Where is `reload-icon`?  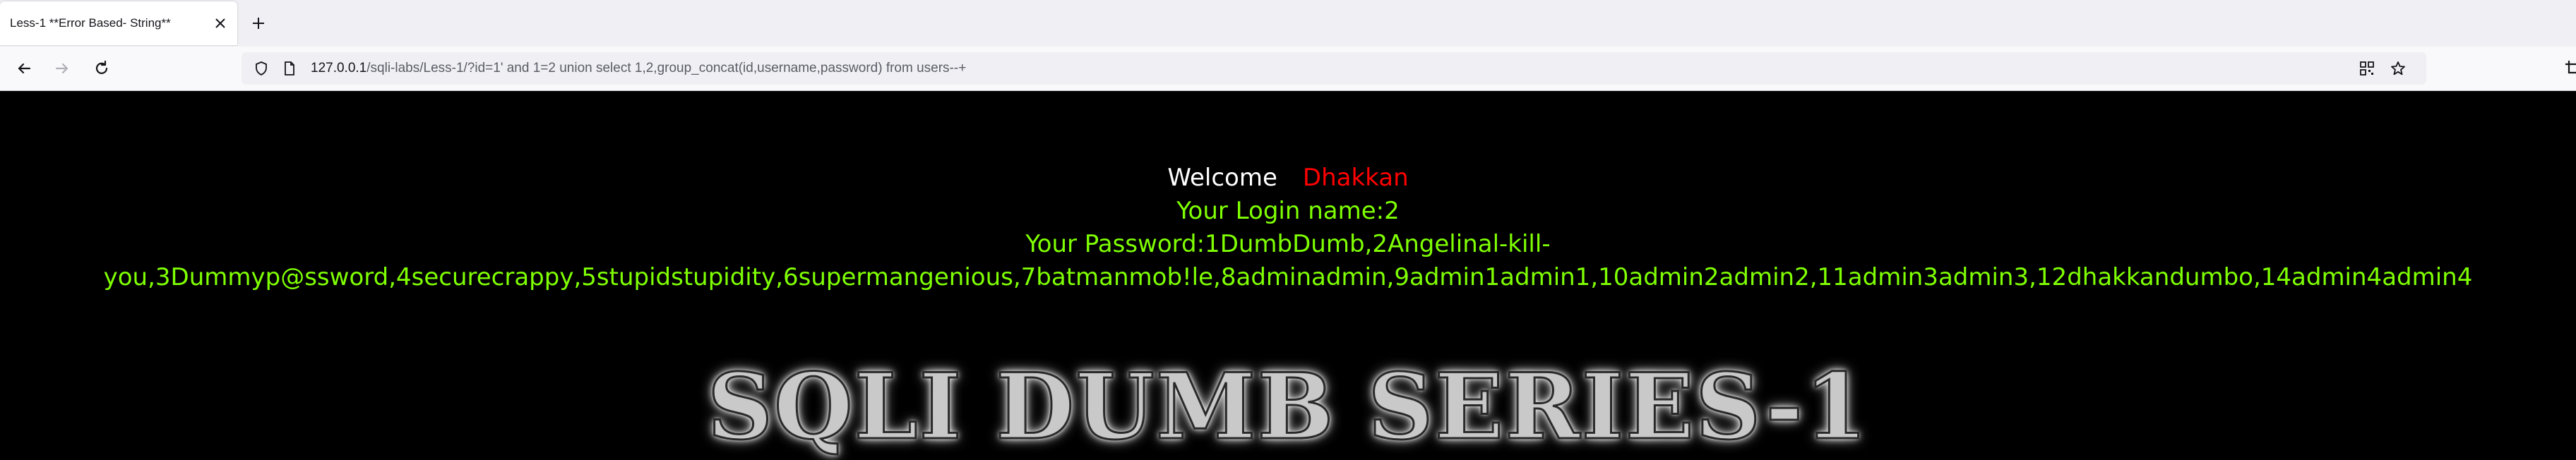
reload-icon is located at coordinates (102, 69).